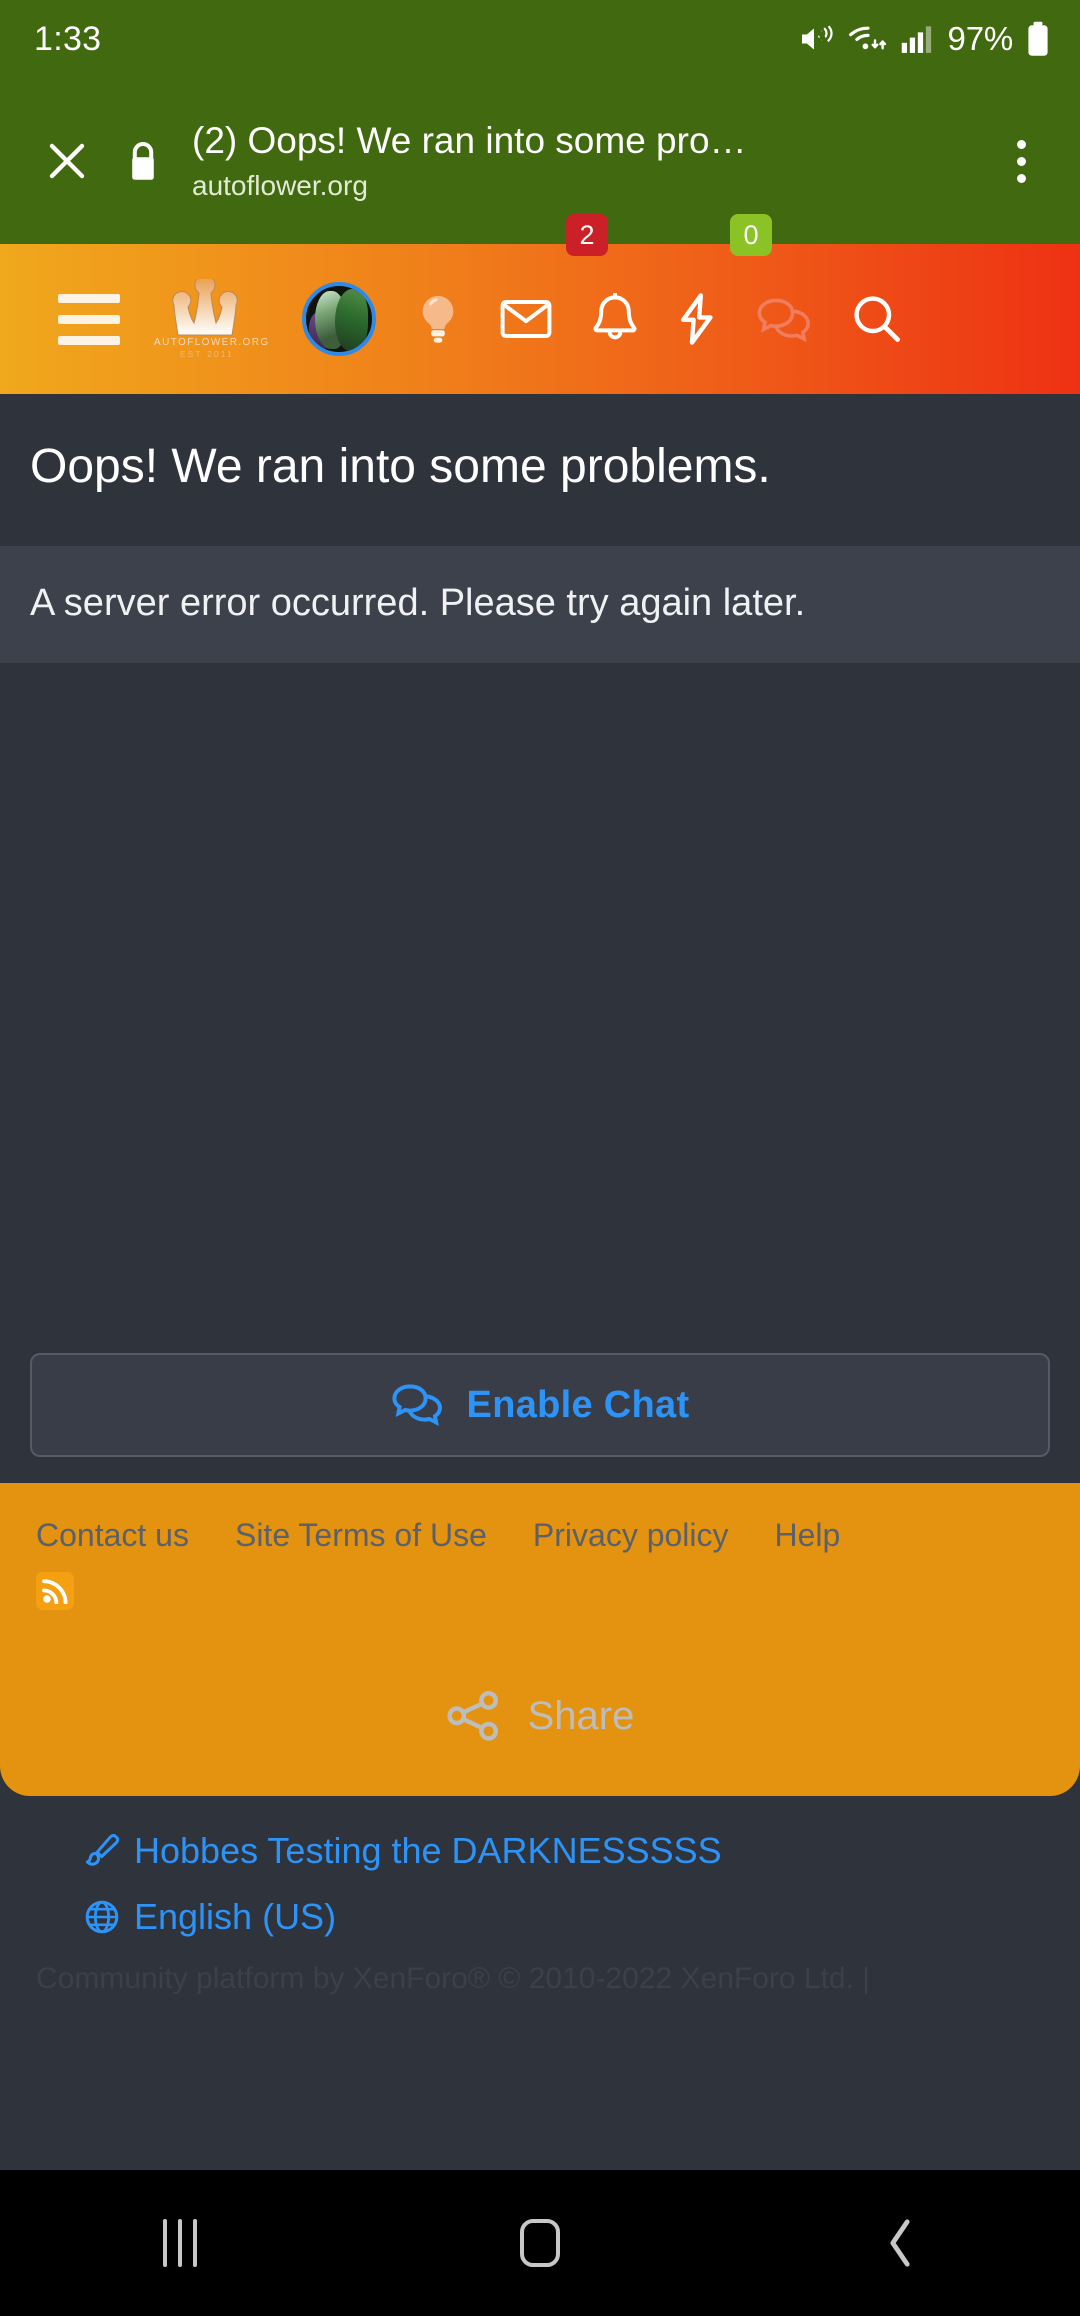 The height and width of the screenshot is (2316, 1080). I want to click on secure-connection-button, so click(143, 161).